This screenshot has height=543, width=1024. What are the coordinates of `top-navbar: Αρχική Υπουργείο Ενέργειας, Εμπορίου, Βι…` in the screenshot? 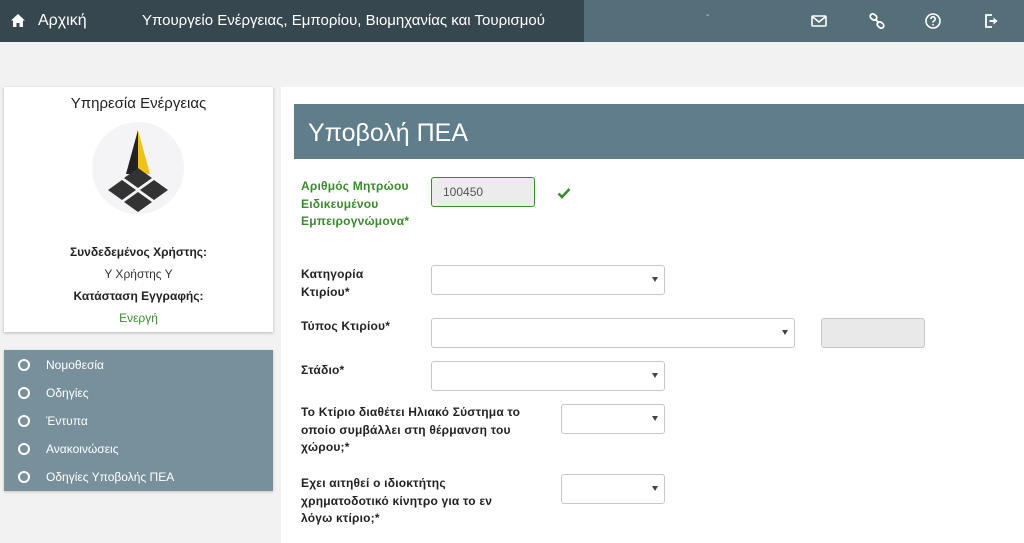 It's located at (512, 21).